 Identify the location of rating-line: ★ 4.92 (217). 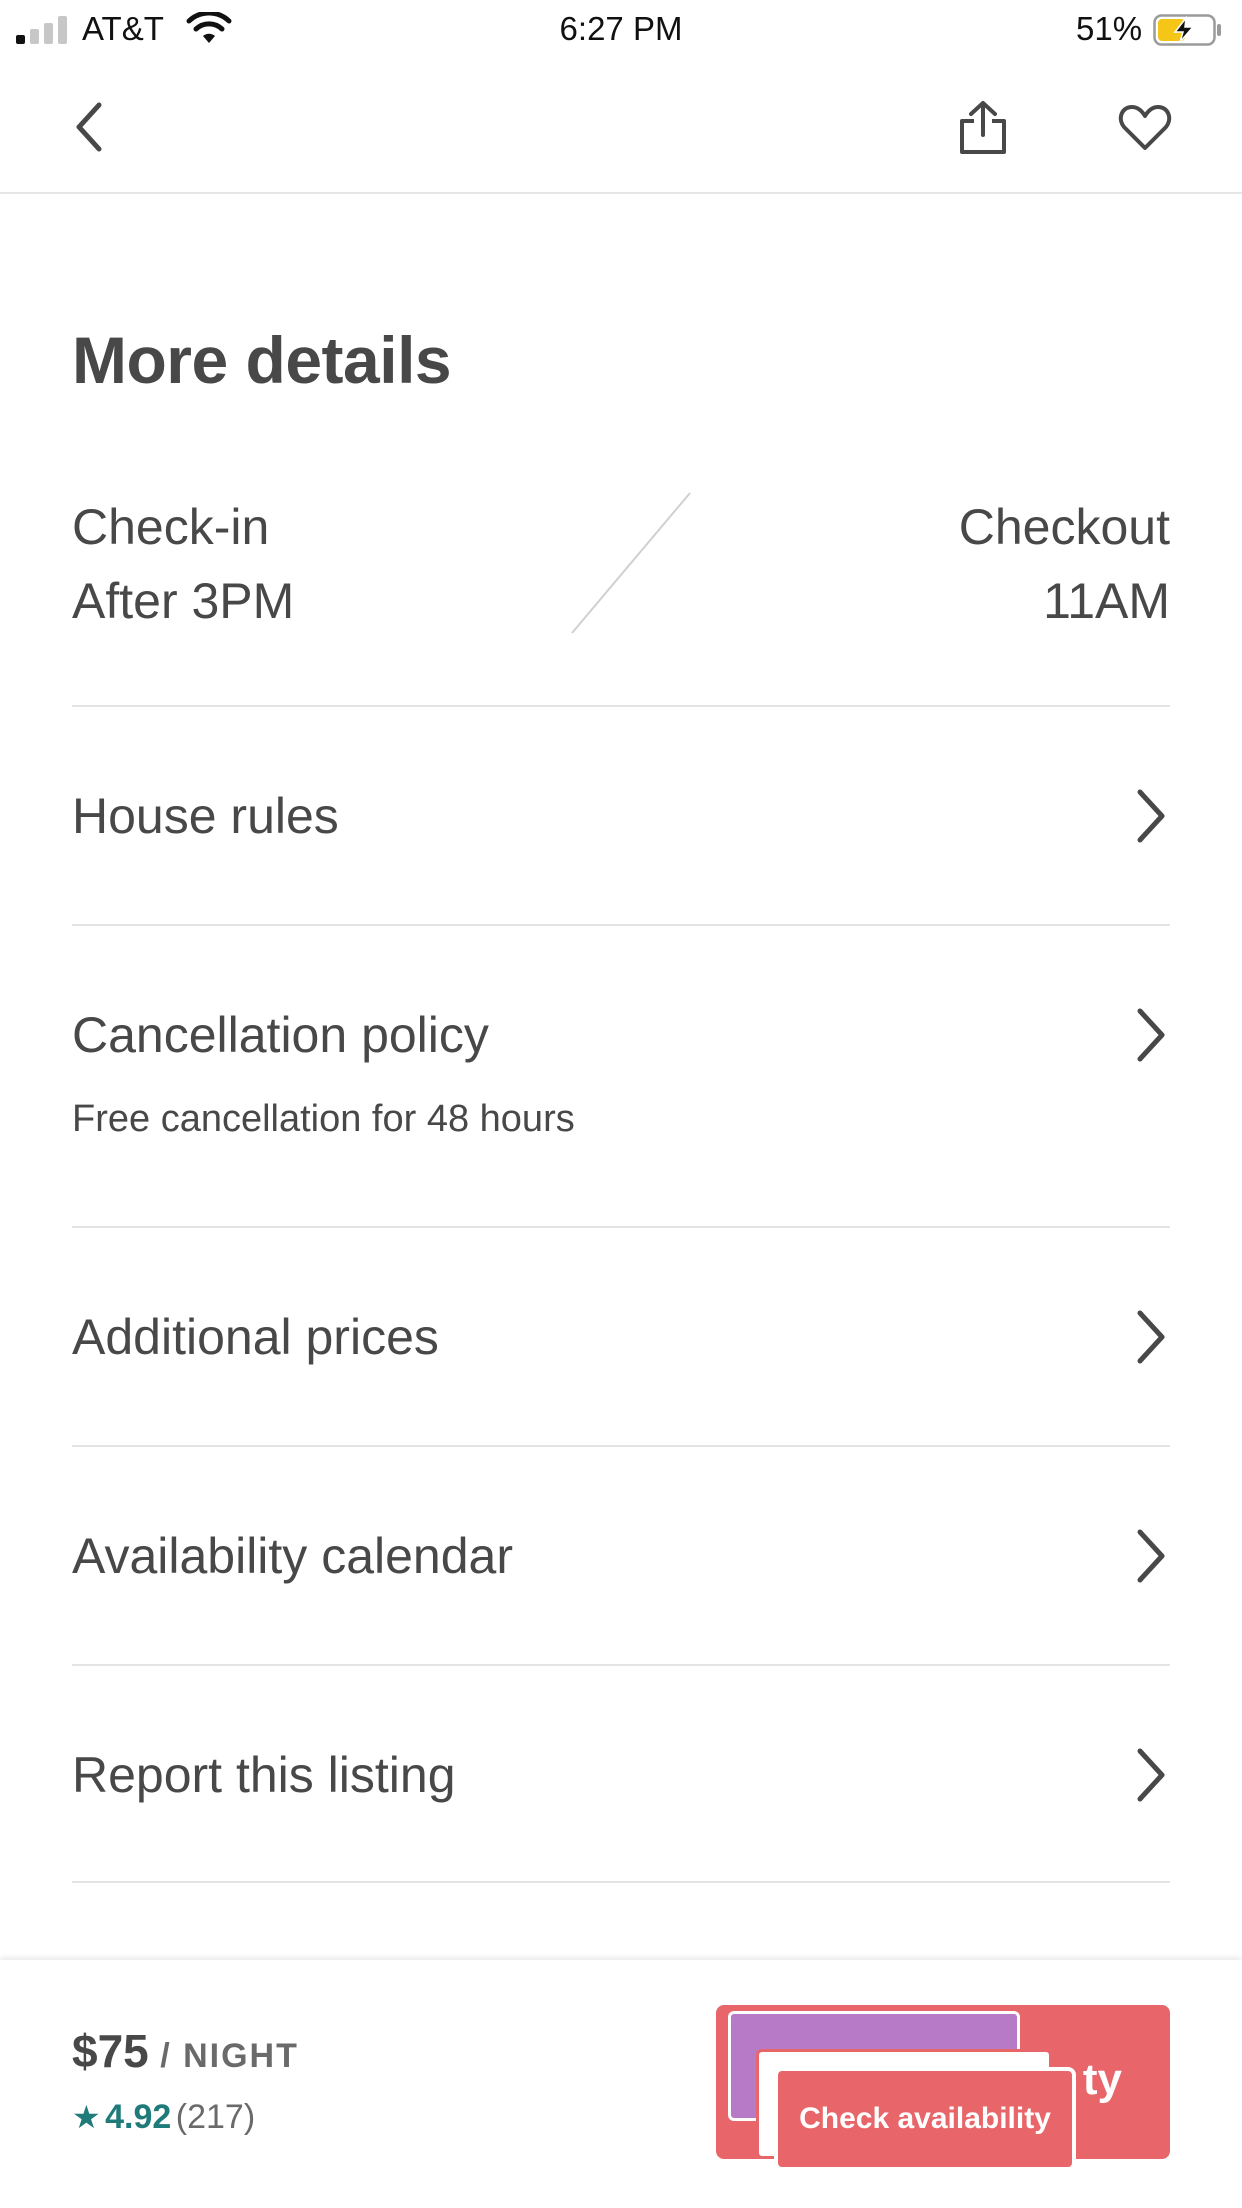
(163, 2117).